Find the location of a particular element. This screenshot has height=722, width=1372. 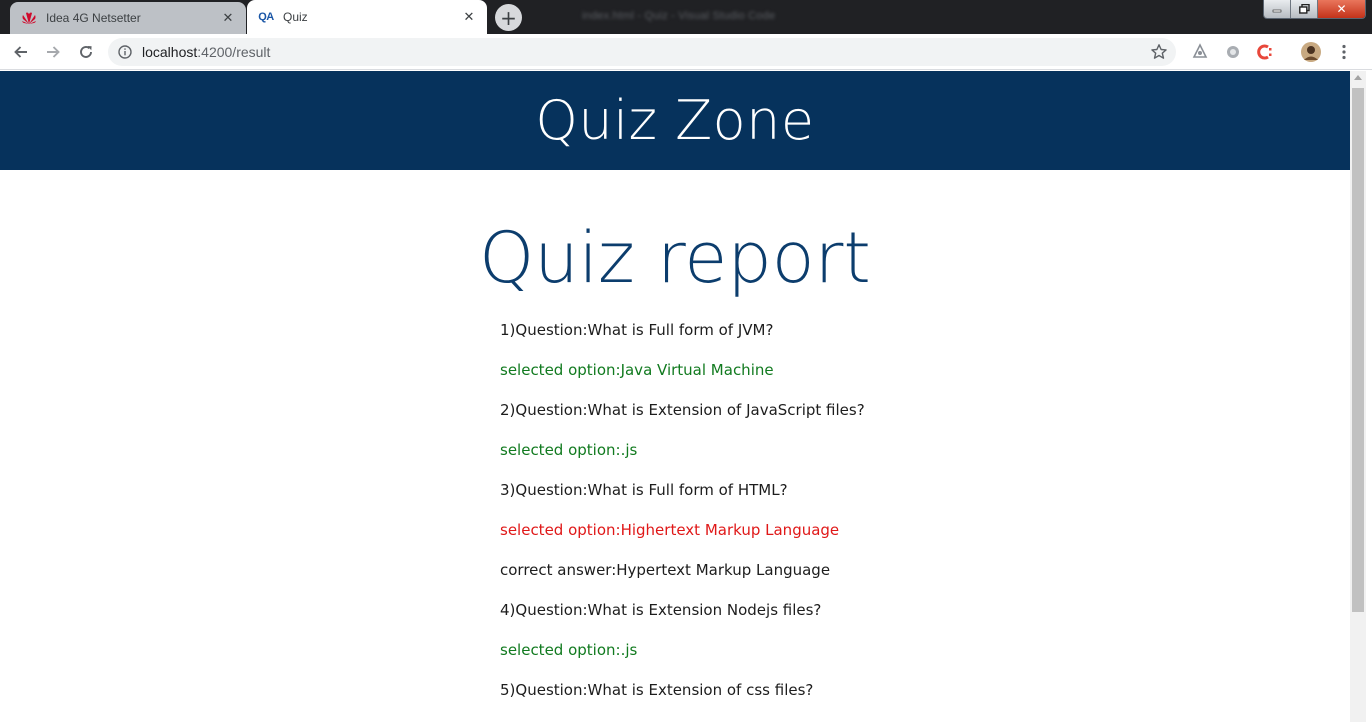

tab-quiz: QA Quiz ✕ is located at coordinates (367, 17).